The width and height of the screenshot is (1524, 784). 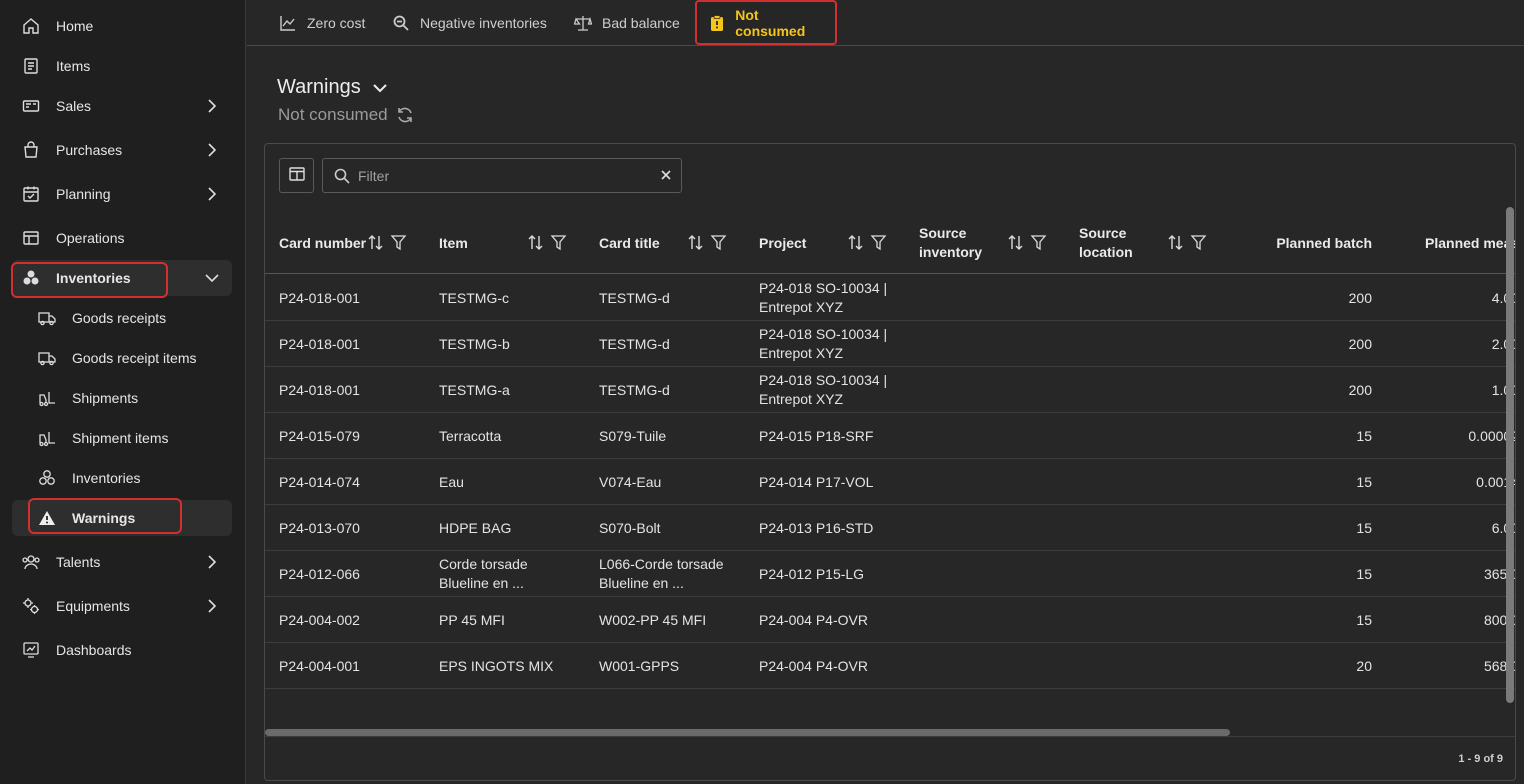 I want to click on equipments-icon, so click(x=31, y=606).